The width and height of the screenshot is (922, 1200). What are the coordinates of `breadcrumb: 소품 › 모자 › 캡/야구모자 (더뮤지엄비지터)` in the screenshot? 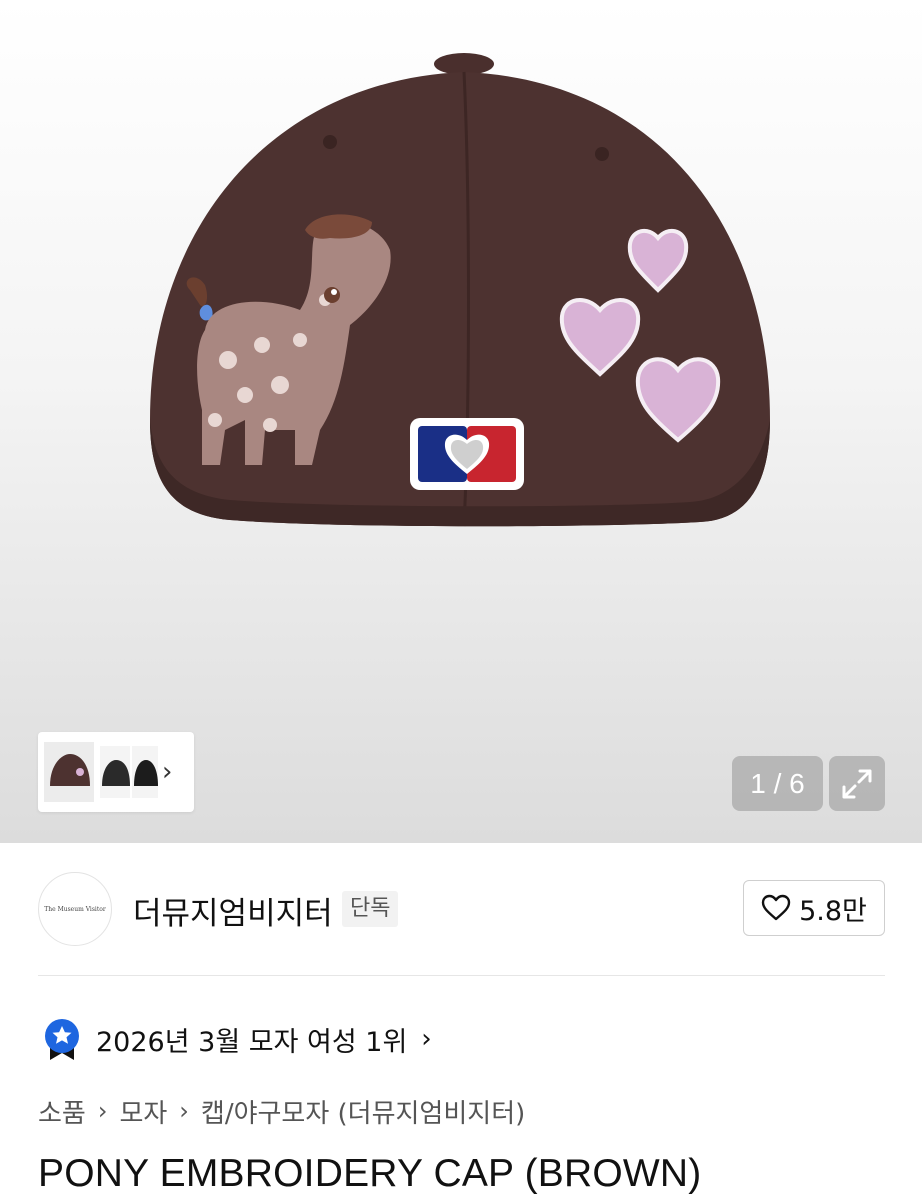 It's located at (281, 1111).